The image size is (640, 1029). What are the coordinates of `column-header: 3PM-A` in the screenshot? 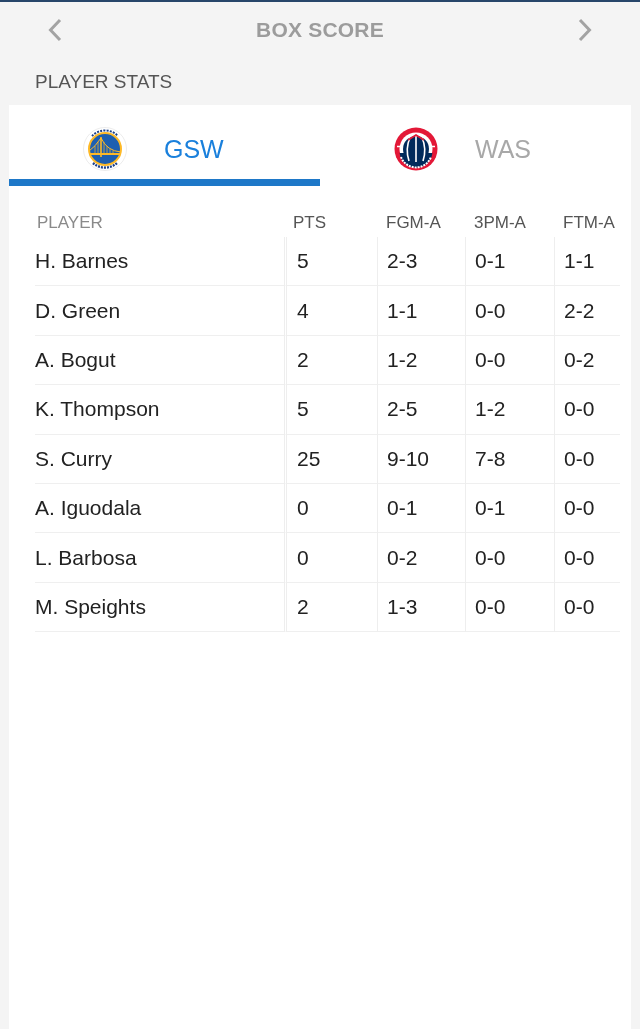 It's located at (500, 223).